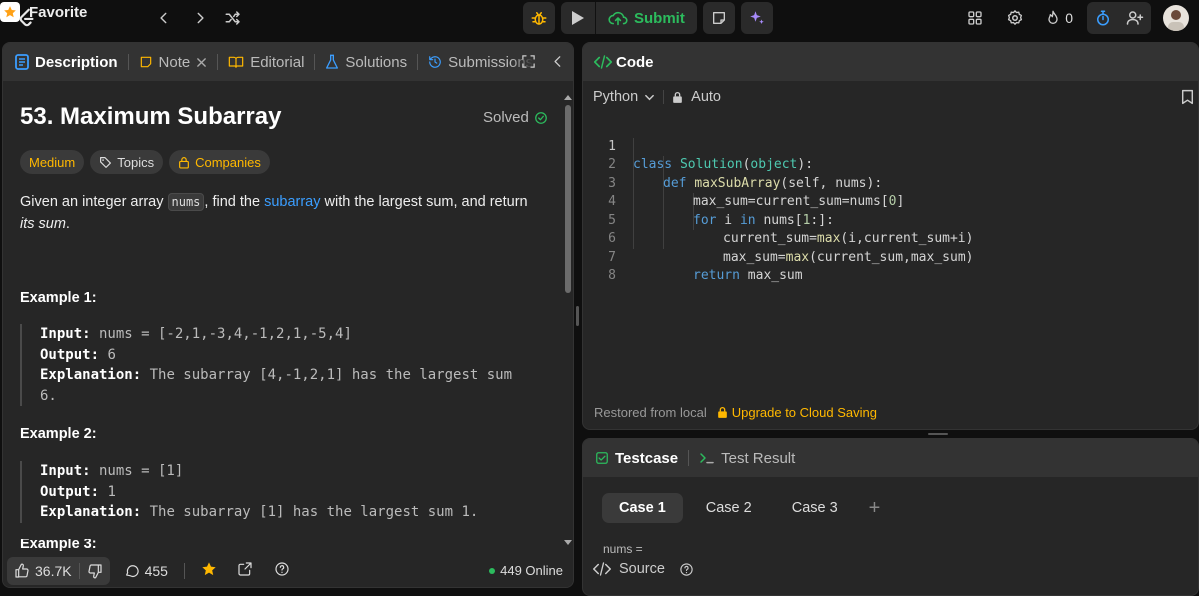 The image size is (1199, 596). Describe the element at coordinates (366, 62) in the screenshot. I see `tab-solutions: Solutions` at that location.